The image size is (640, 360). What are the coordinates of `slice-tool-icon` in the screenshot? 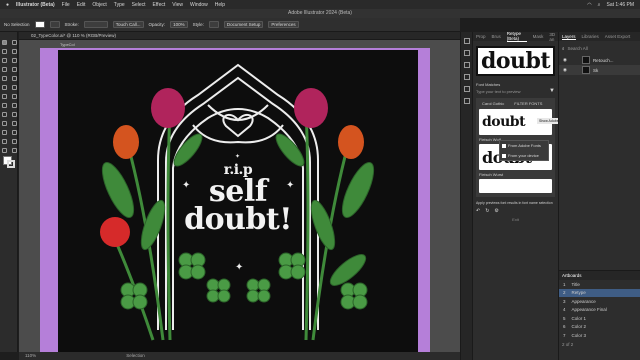 It's located at (14, 141).